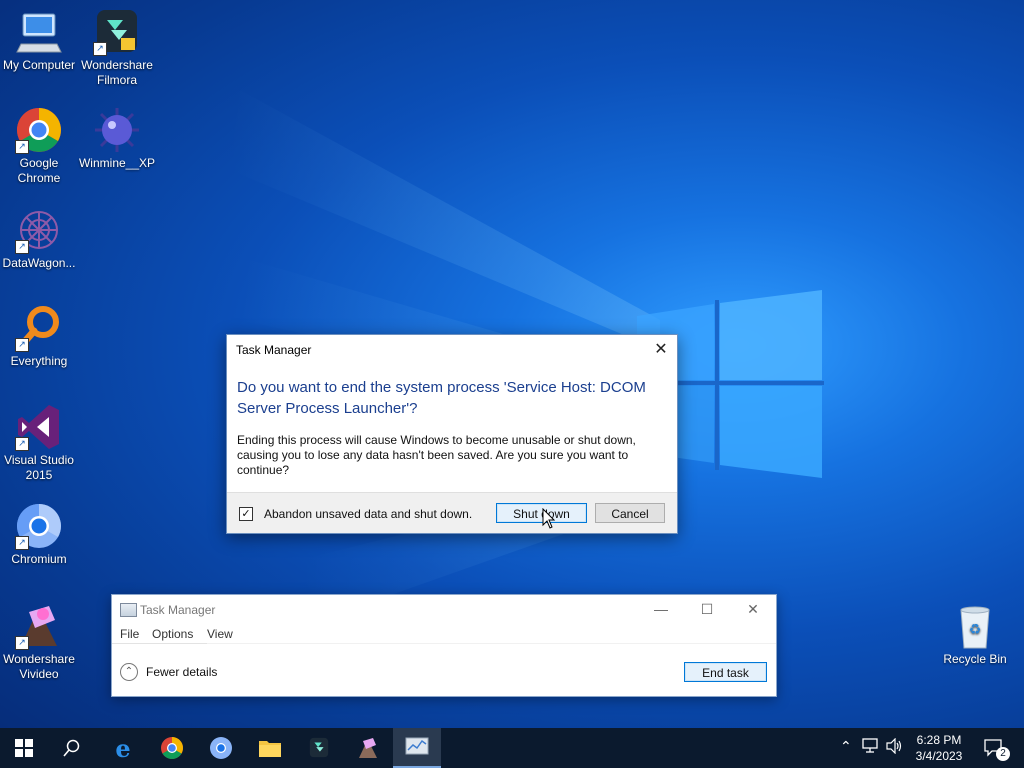 This screenshot has width=1024, height=768. I want to click on folder-icon, so click(270, 749).